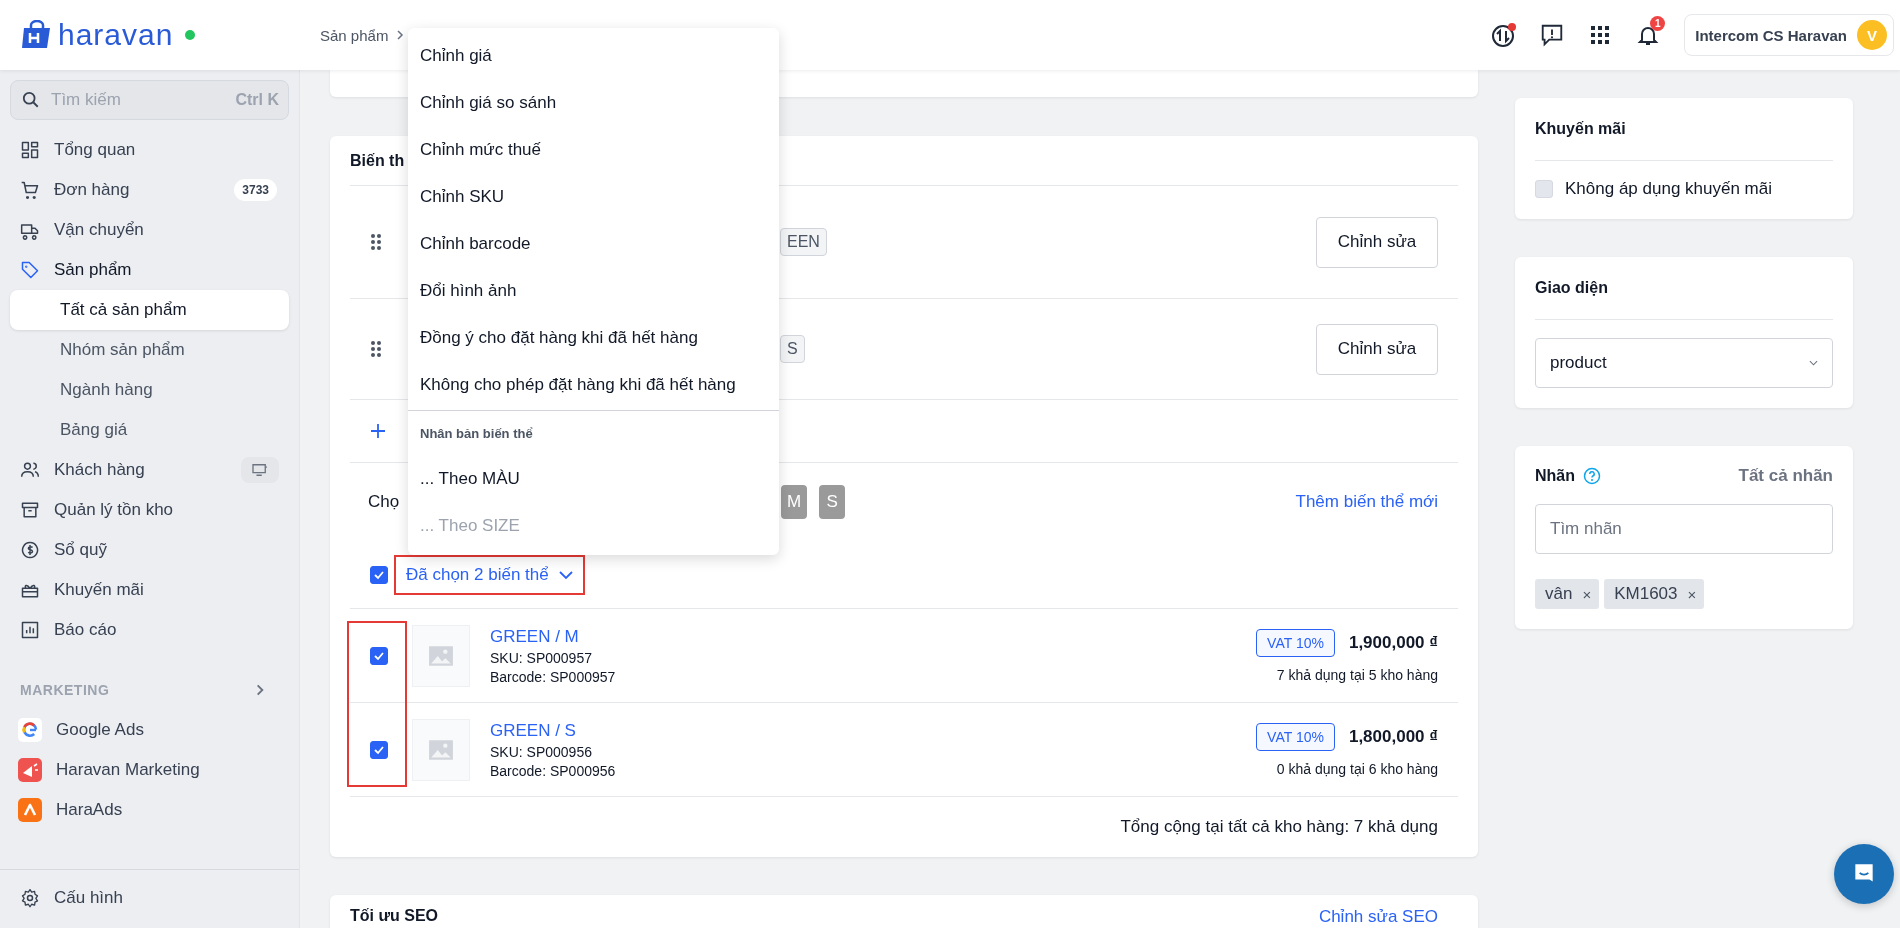  I want to click on screen-sparkle-icon, so click(260, 470).